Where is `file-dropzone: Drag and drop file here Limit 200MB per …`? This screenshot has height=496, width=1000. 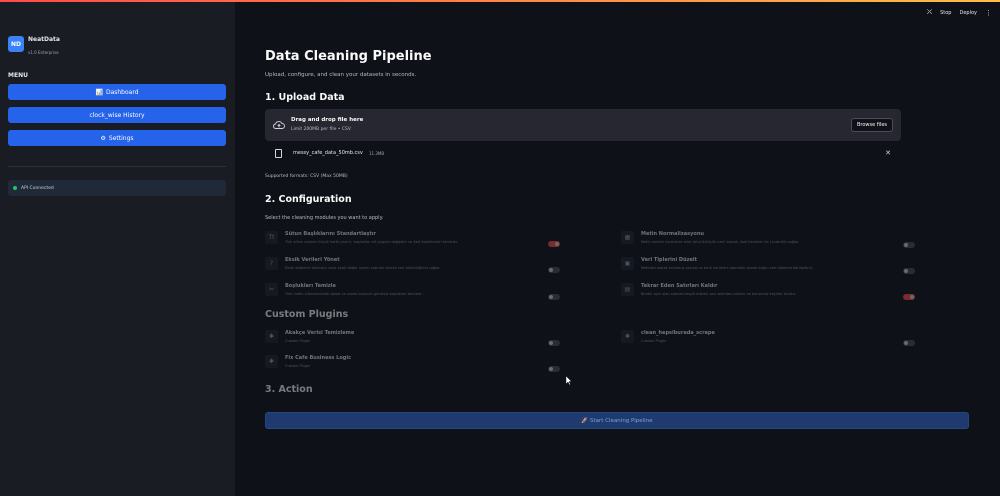 file-dropzone: Drag and drop file here Limit 200MB per … is located at coordinates (583, 125).